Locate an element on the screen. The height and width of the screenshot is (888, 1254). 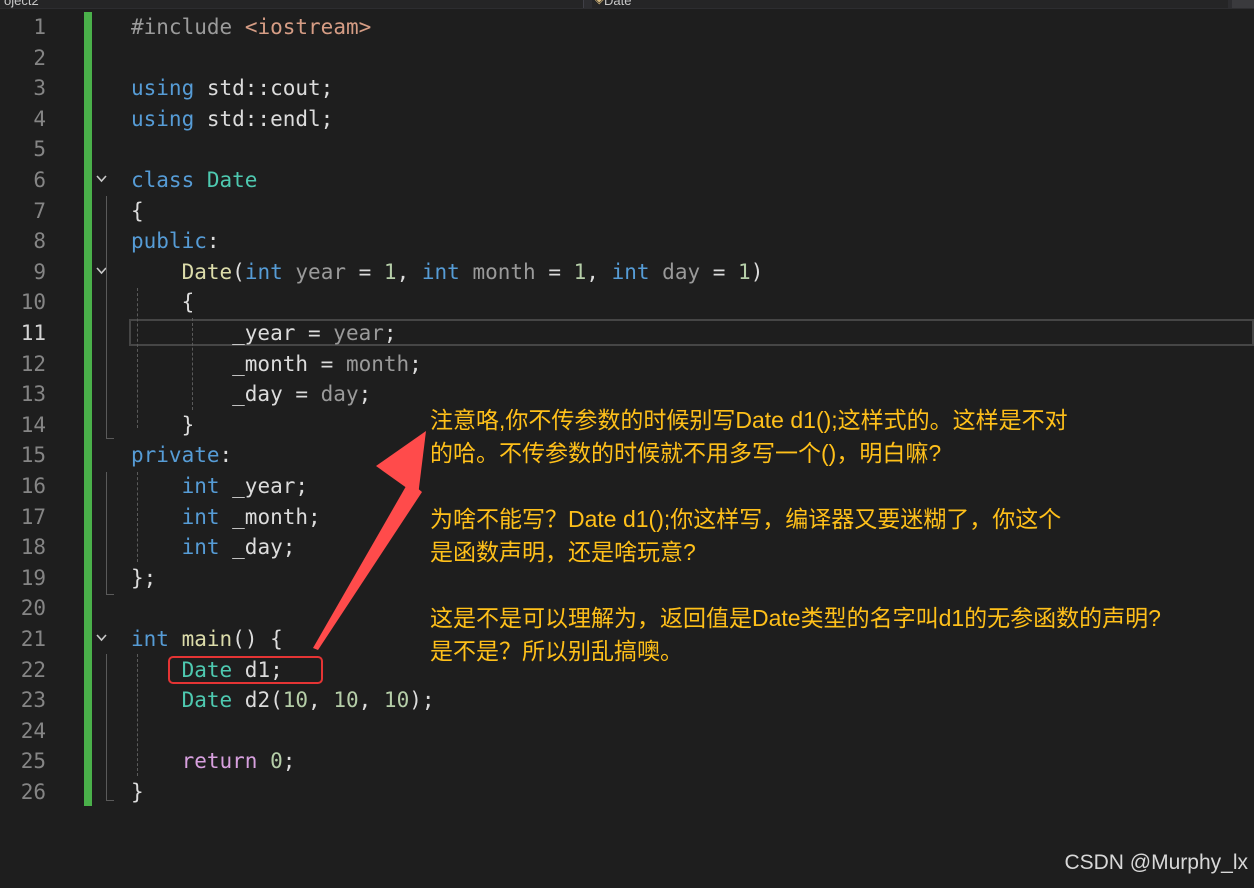
annotation-line: 是函数声明，还是啥玩意? is located at coordinates (563, 552).